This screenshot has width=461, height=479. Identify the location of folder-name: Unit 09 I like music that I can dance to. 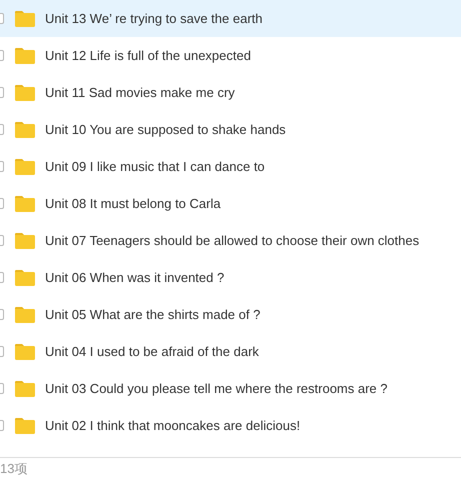
(155, 166).